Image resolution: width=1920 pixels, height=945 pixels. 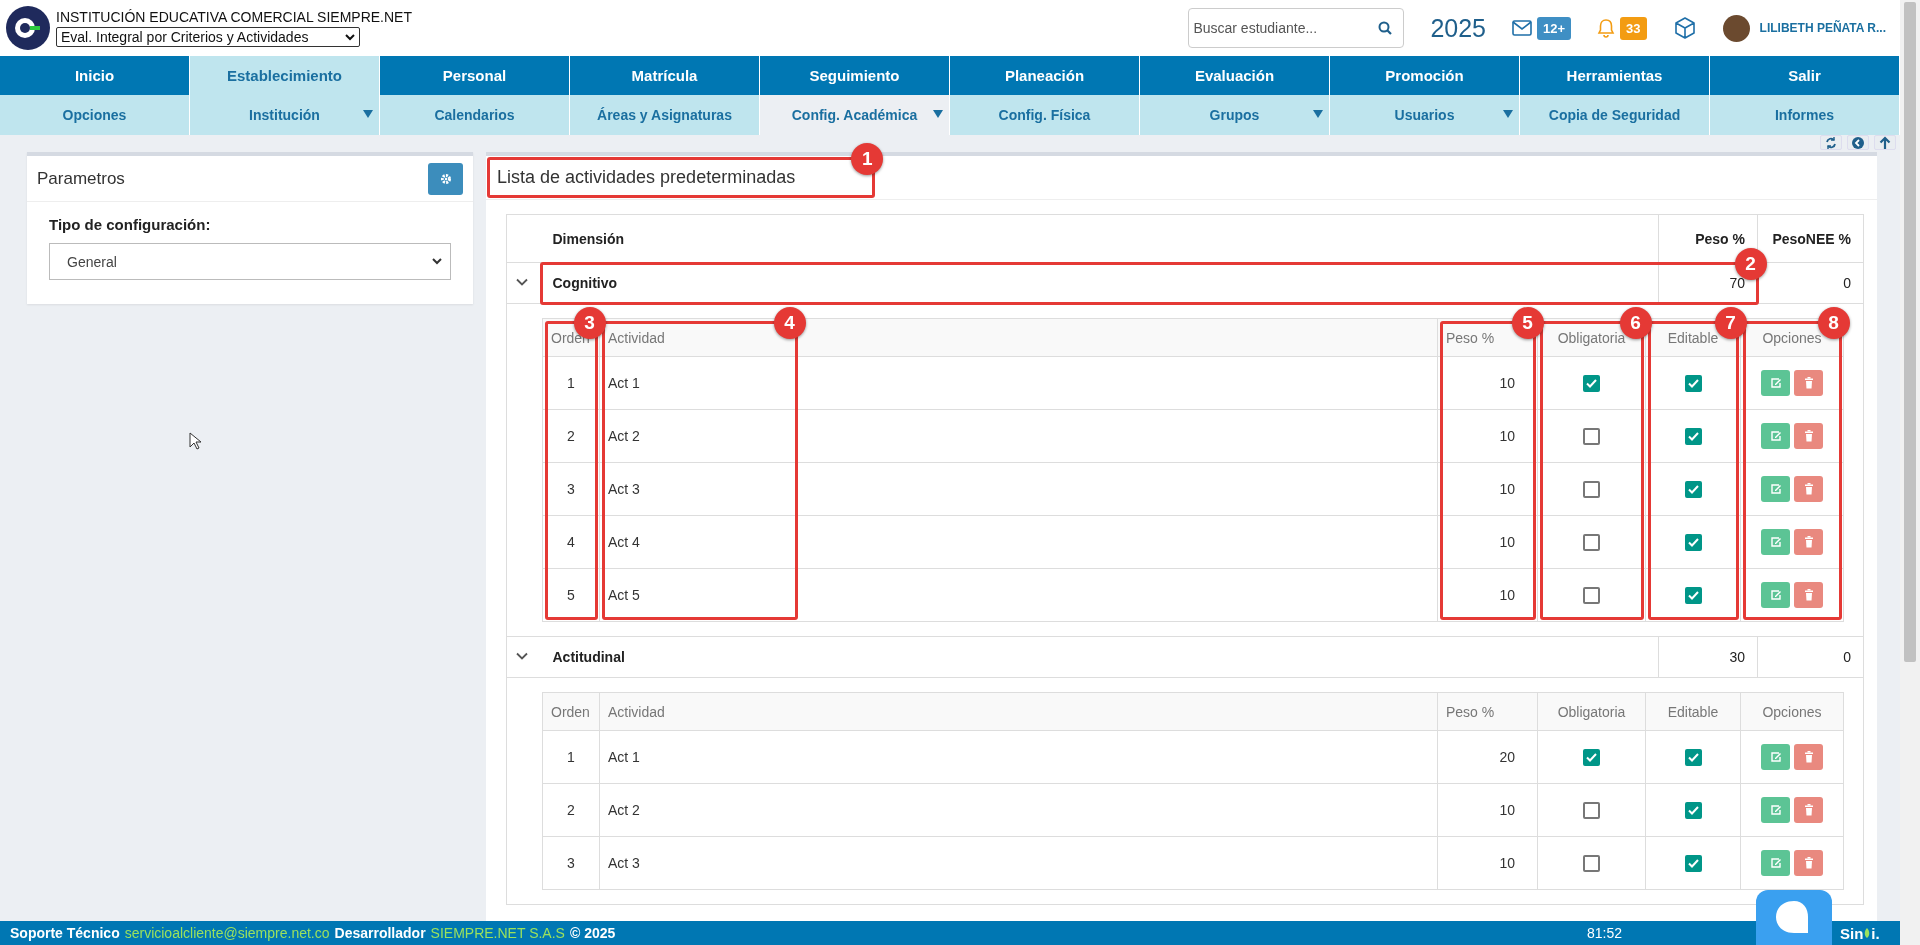 I want to click on scrollbar, so click(x=1910, y=472).